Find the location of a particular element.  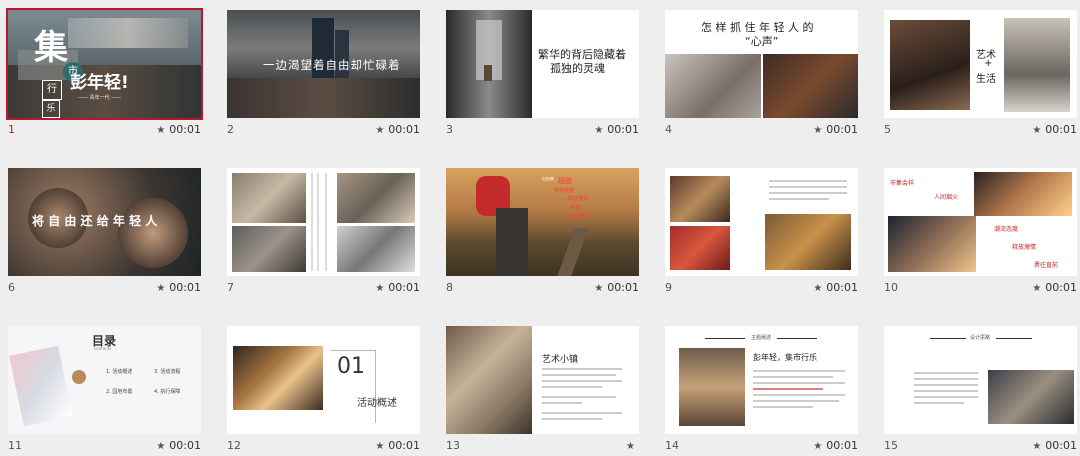

slide6-title: 将 自 由 还 给 年 轻 人 is located at coordinates (95, 221).